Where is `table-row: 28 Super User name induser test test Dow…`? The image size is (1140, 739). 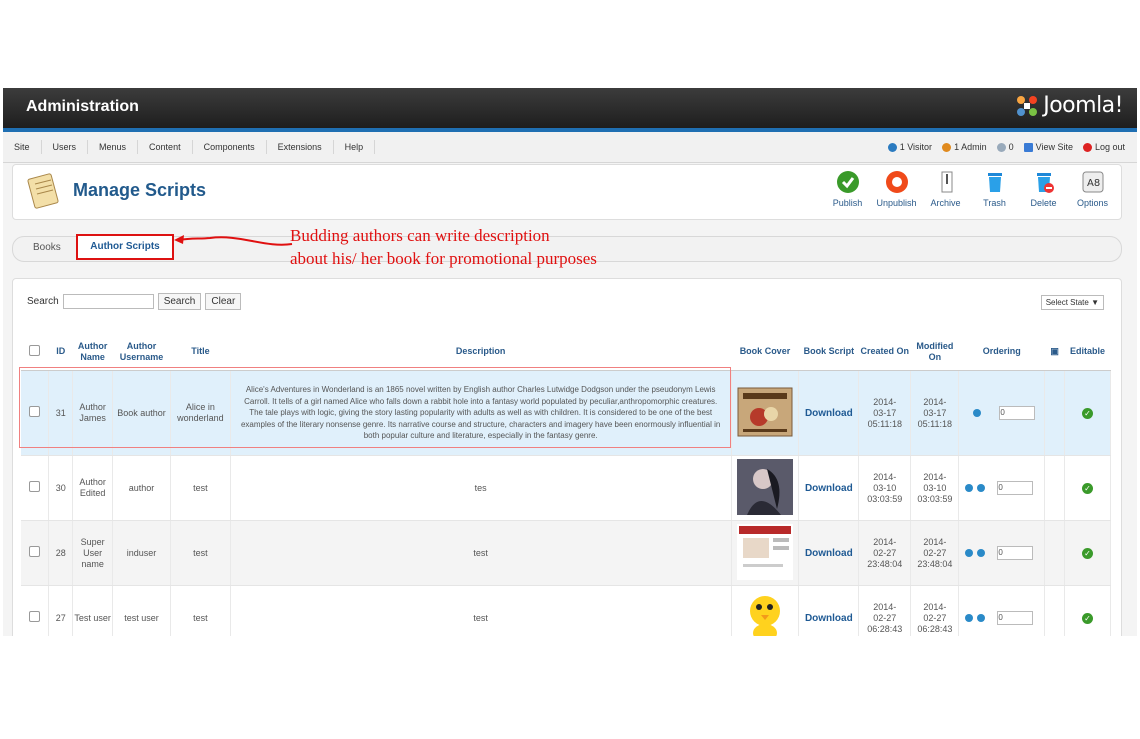
table-row: 28 Super User name induser test test Dow… is located at coordinates (566, 553).